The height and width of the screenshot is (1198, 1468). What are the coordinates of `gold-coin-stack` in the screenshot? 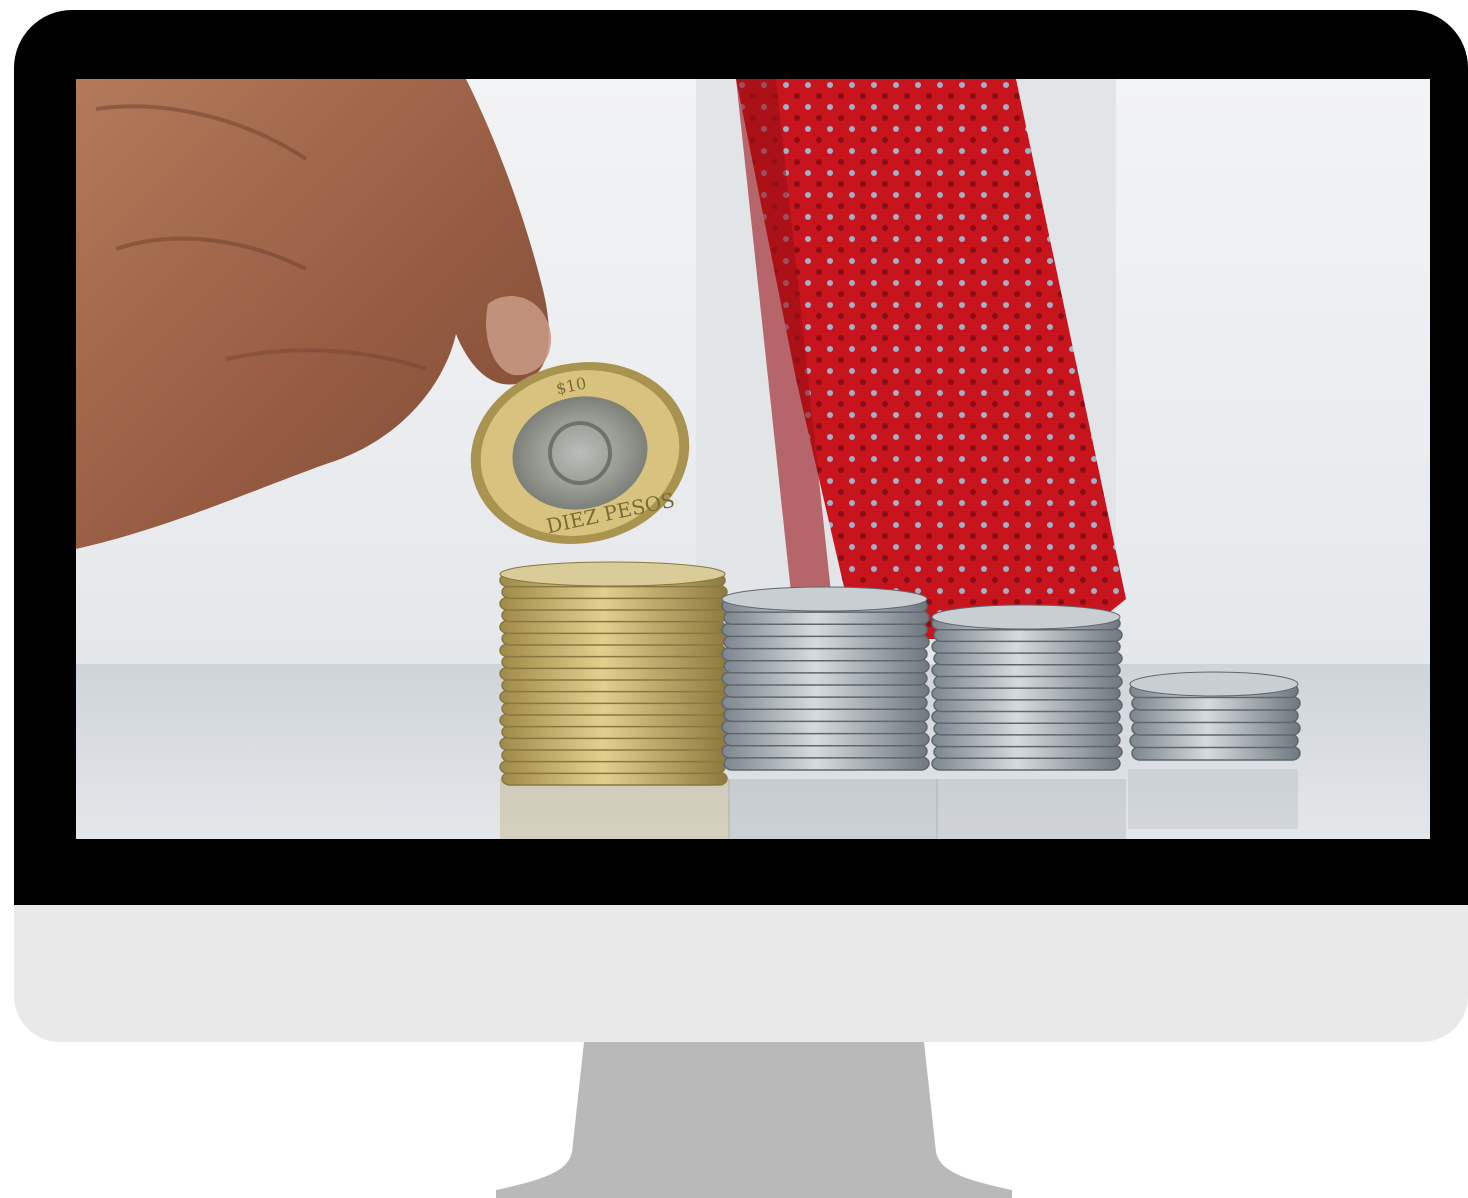 It's located at (613, 673).